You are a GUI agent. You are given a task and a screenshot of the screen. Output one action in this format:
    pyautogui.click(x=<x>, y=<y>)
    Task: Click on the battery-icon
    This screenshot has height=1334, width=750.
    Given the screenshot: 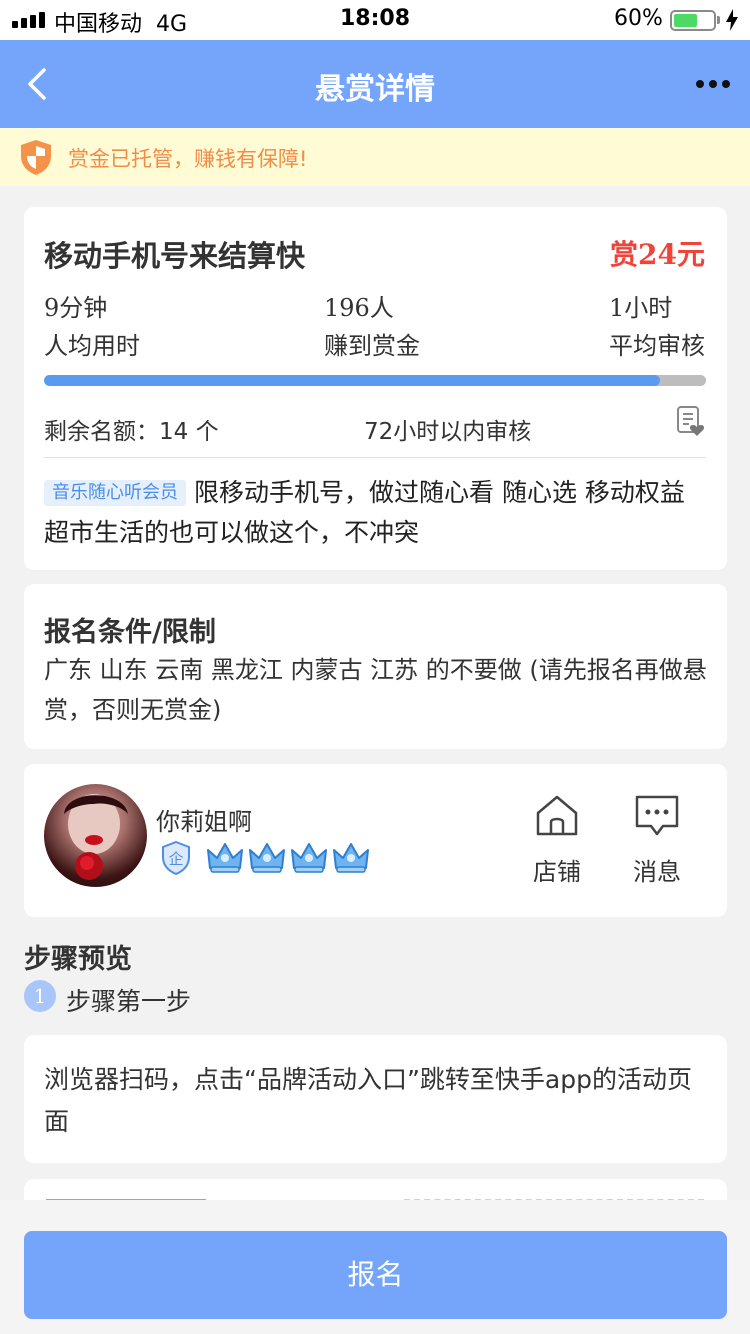 What is the action you would take?
    pyautogui.click(x=693, y=20)
    